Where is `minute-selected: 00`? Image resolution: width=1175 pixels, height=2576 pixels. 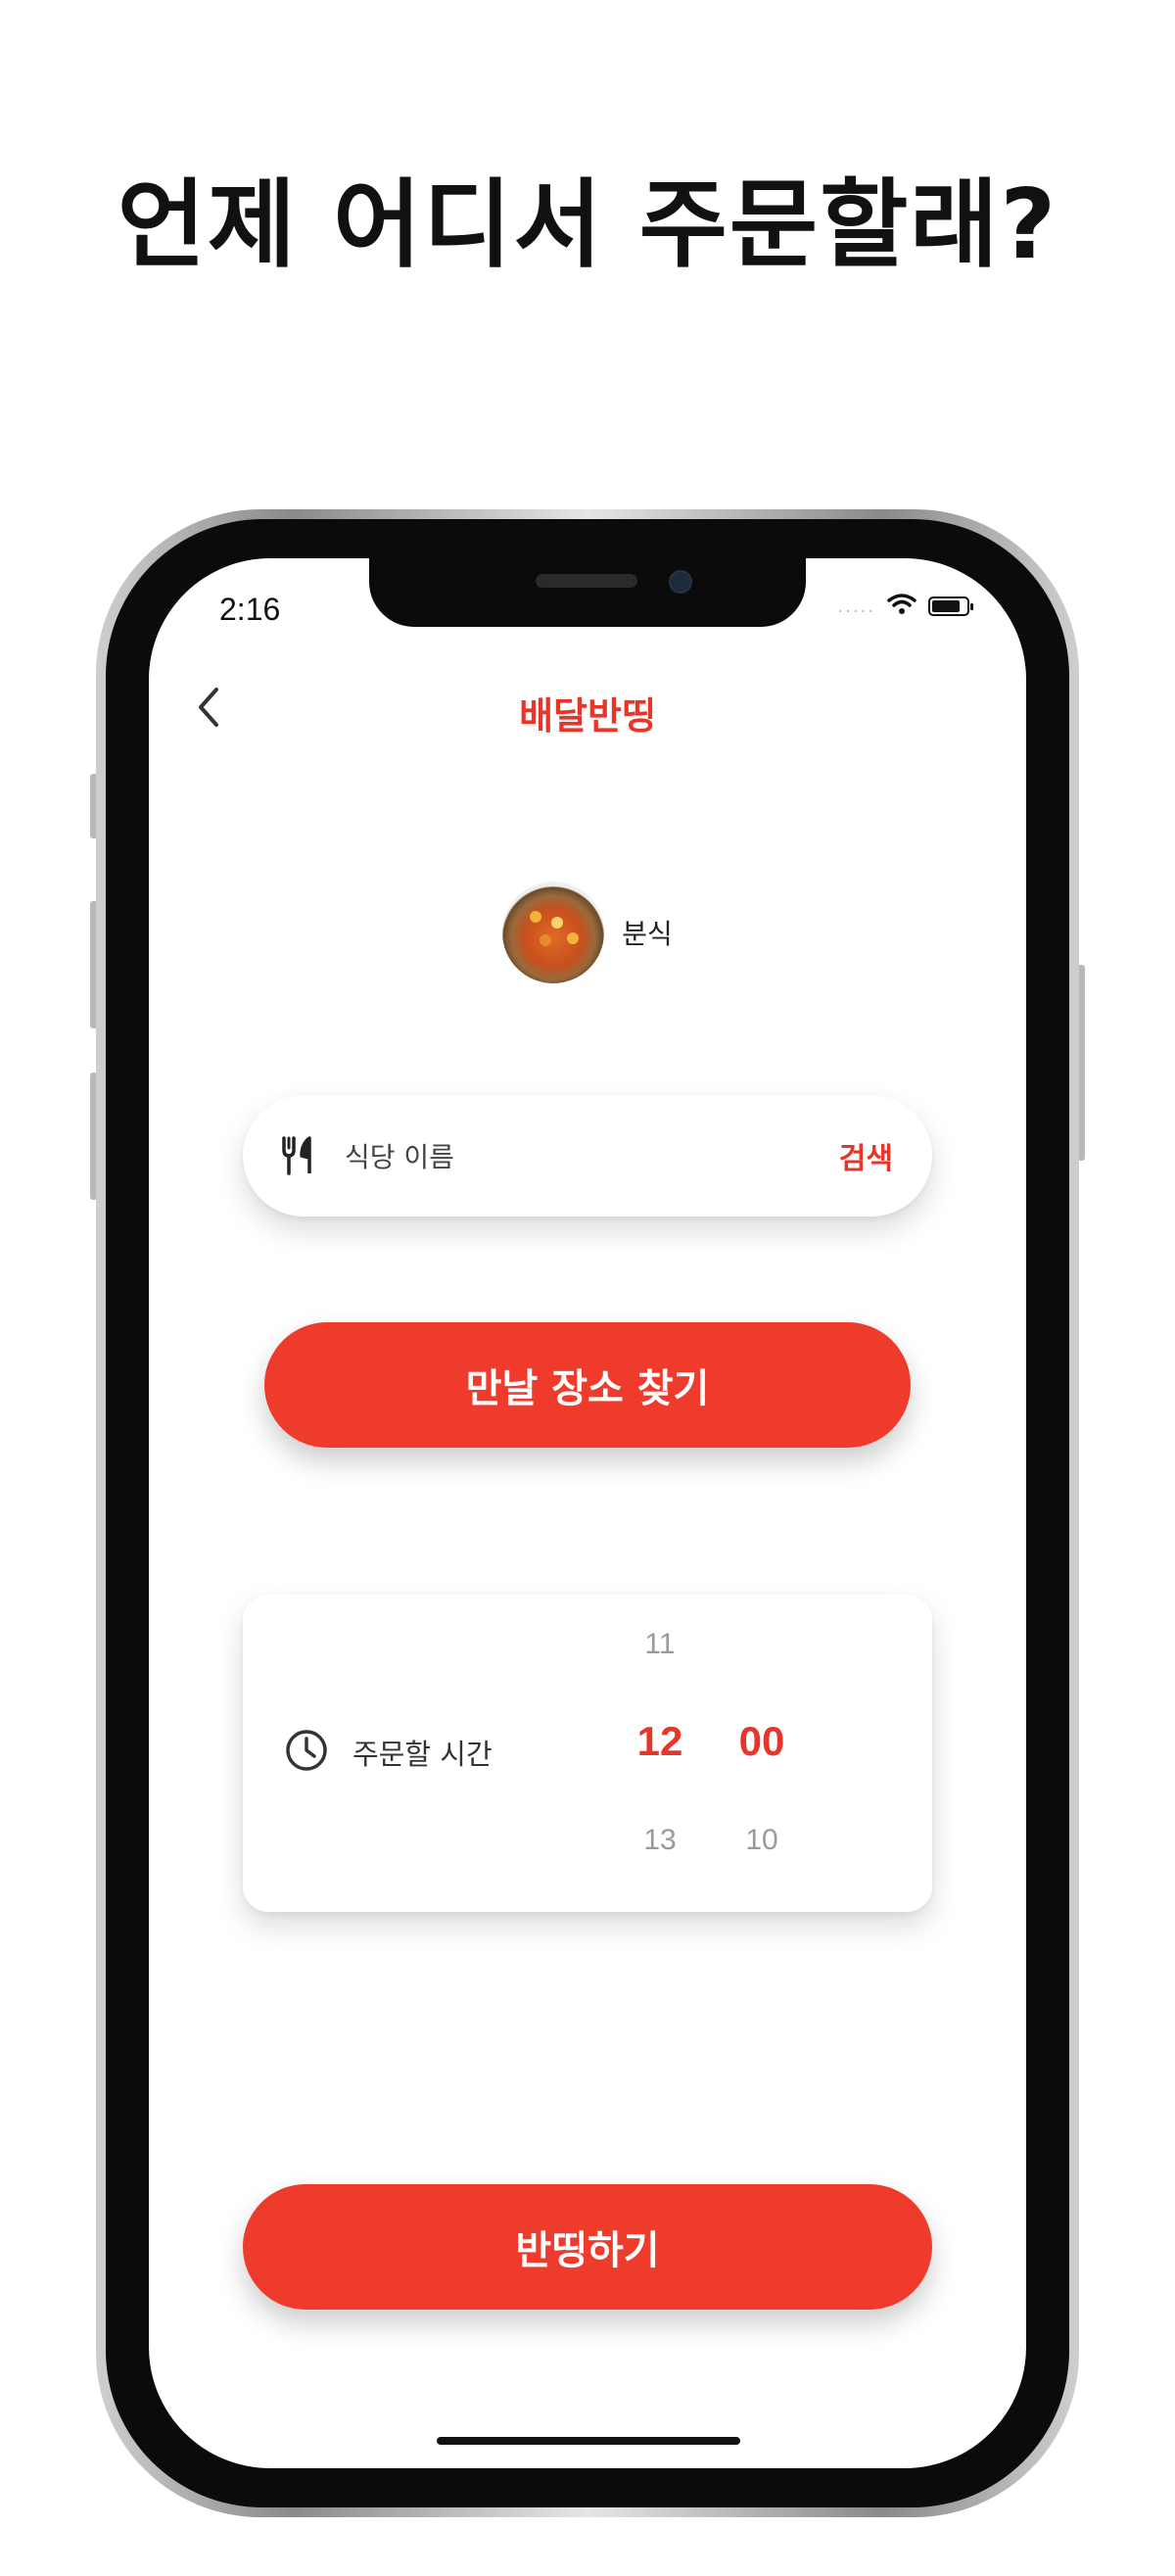
minute-selected: 00 is located at coordinates (762, 1745).